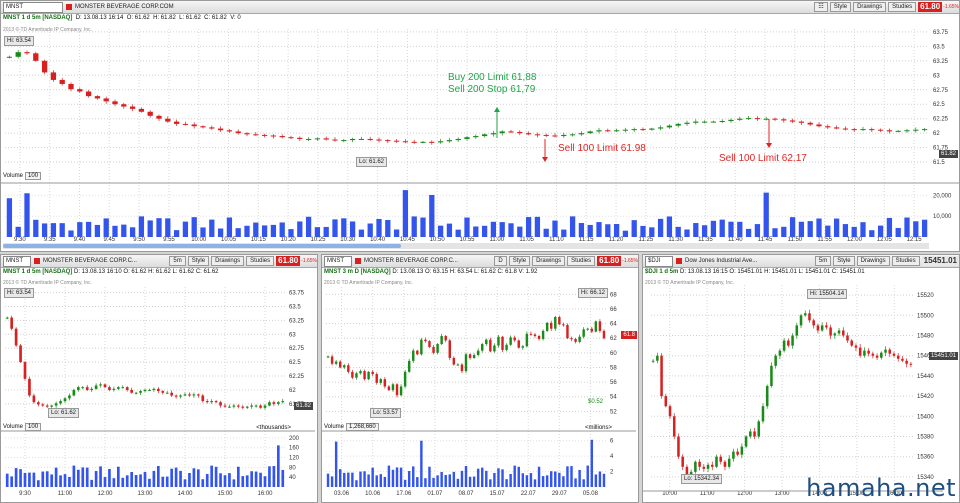  Describe the element at coordinates (925, 337) in the screenshot. I see `y-tick-label: 15480` at that location.